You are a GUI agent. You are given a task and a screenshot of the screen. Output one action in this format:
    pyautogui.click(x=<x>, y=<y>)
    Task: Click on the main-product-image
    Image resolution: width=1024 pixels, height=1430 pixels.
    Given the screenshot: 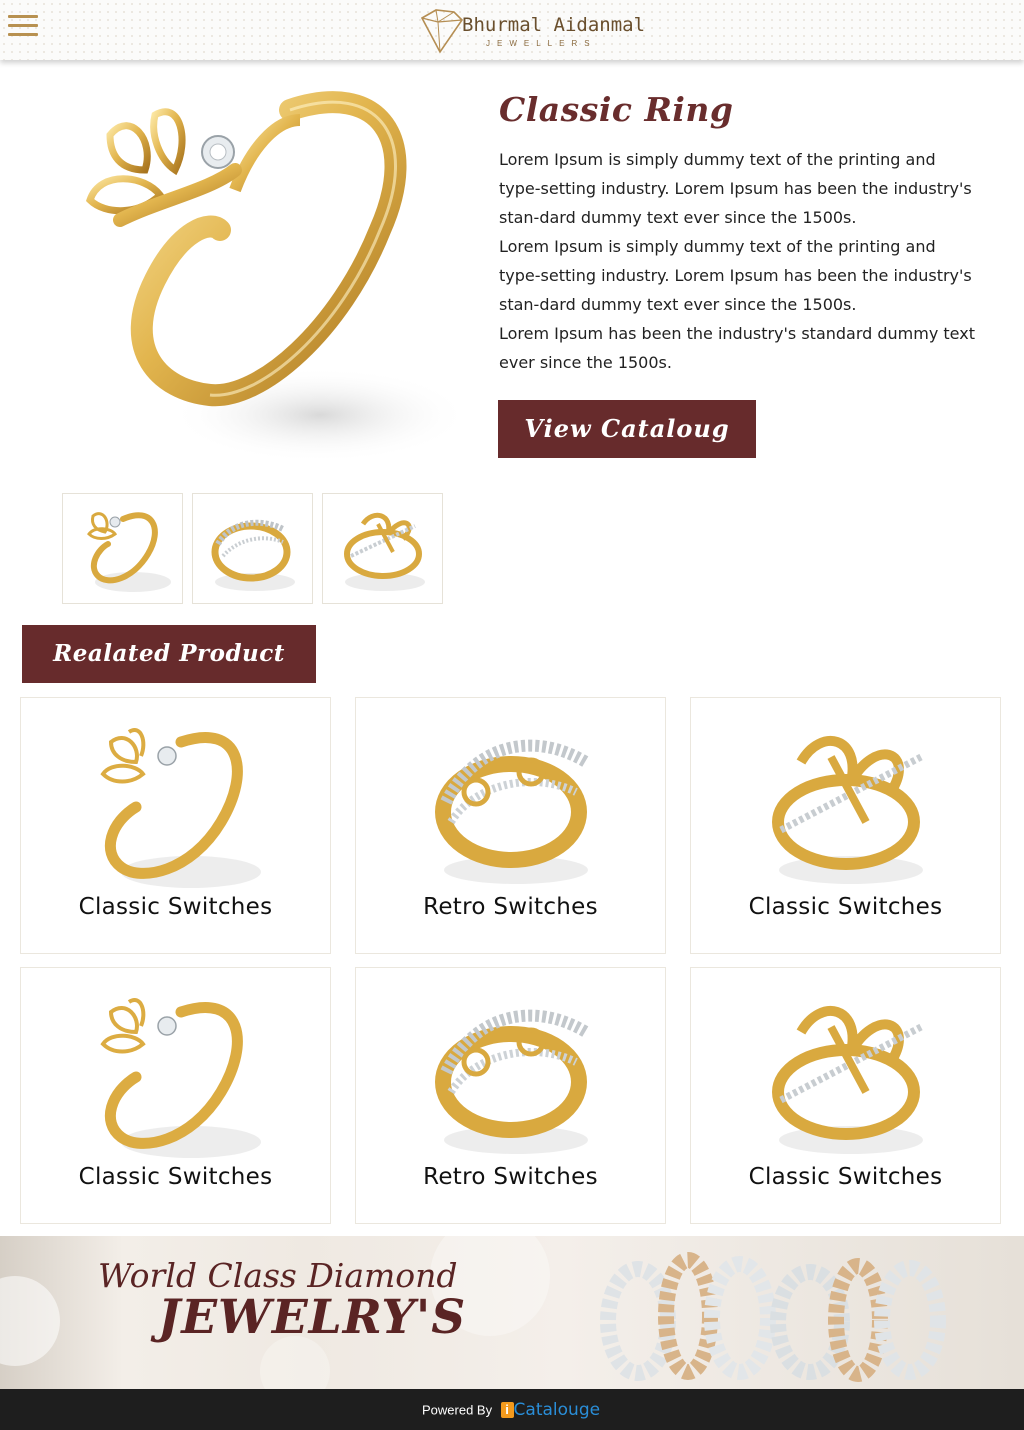 What is the action you would take?
    pyautogui.click(x=270, y=285)
    